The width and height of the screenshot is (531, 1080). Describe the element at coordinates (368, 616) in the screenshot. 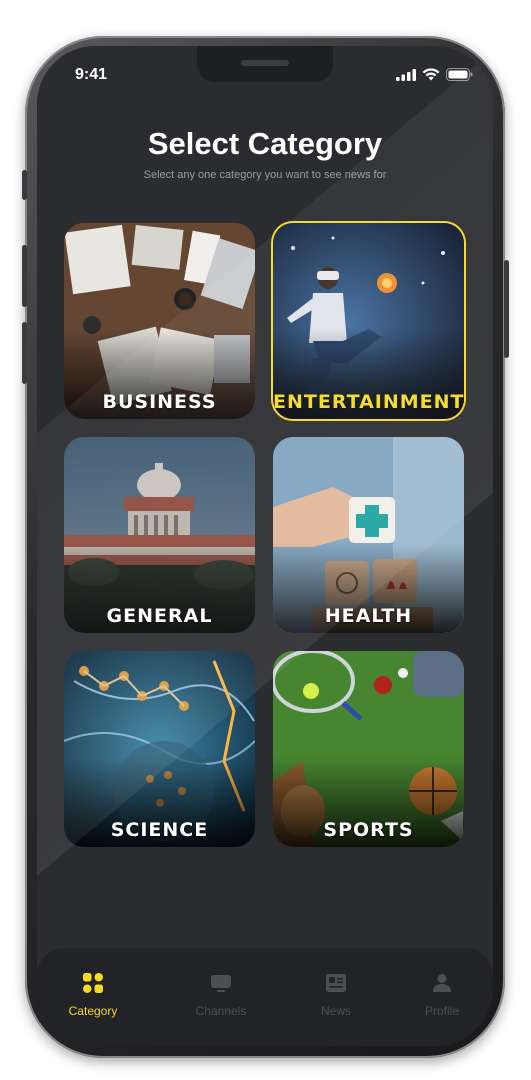

I see `category-label: HEALTH` at that location.